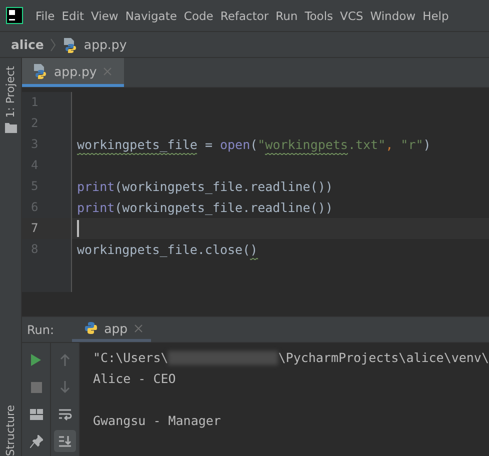 This screenshot has width=489, height=456. I want to click on console-output: \PycharmProjects\alice\venv\, so click(383, 357).